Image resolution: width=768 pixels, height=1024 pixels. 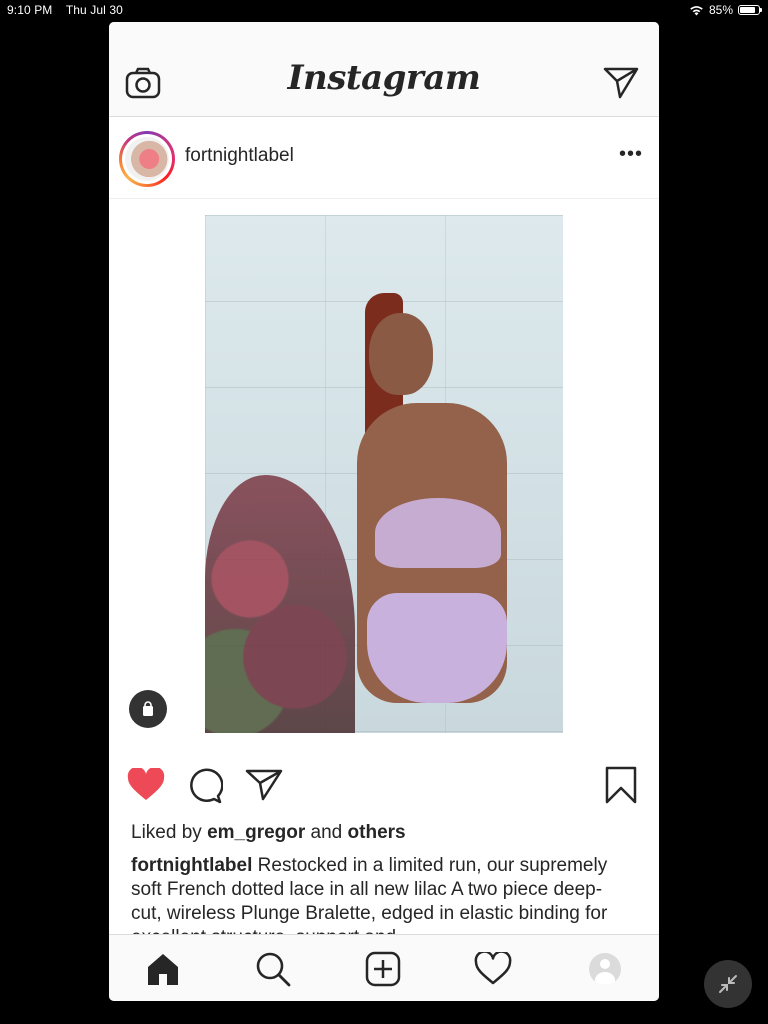 I want to click on battery-percent: 85%, so click(x=720, y=10).